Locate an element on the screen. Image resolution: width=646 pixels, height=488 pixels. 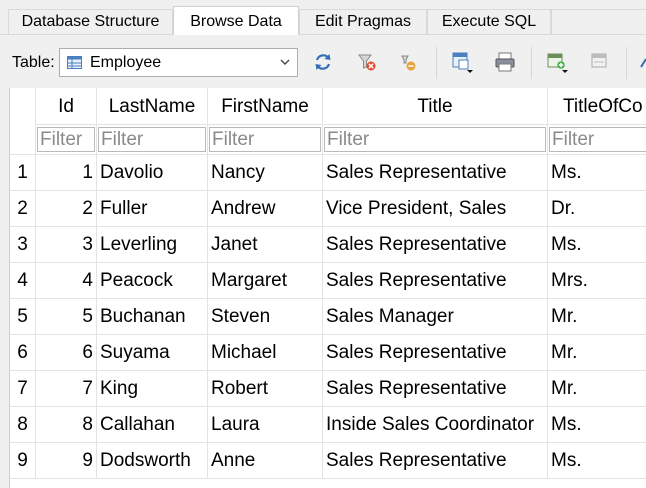
cell-firstname: Michael is located at coordinates (265, 353).